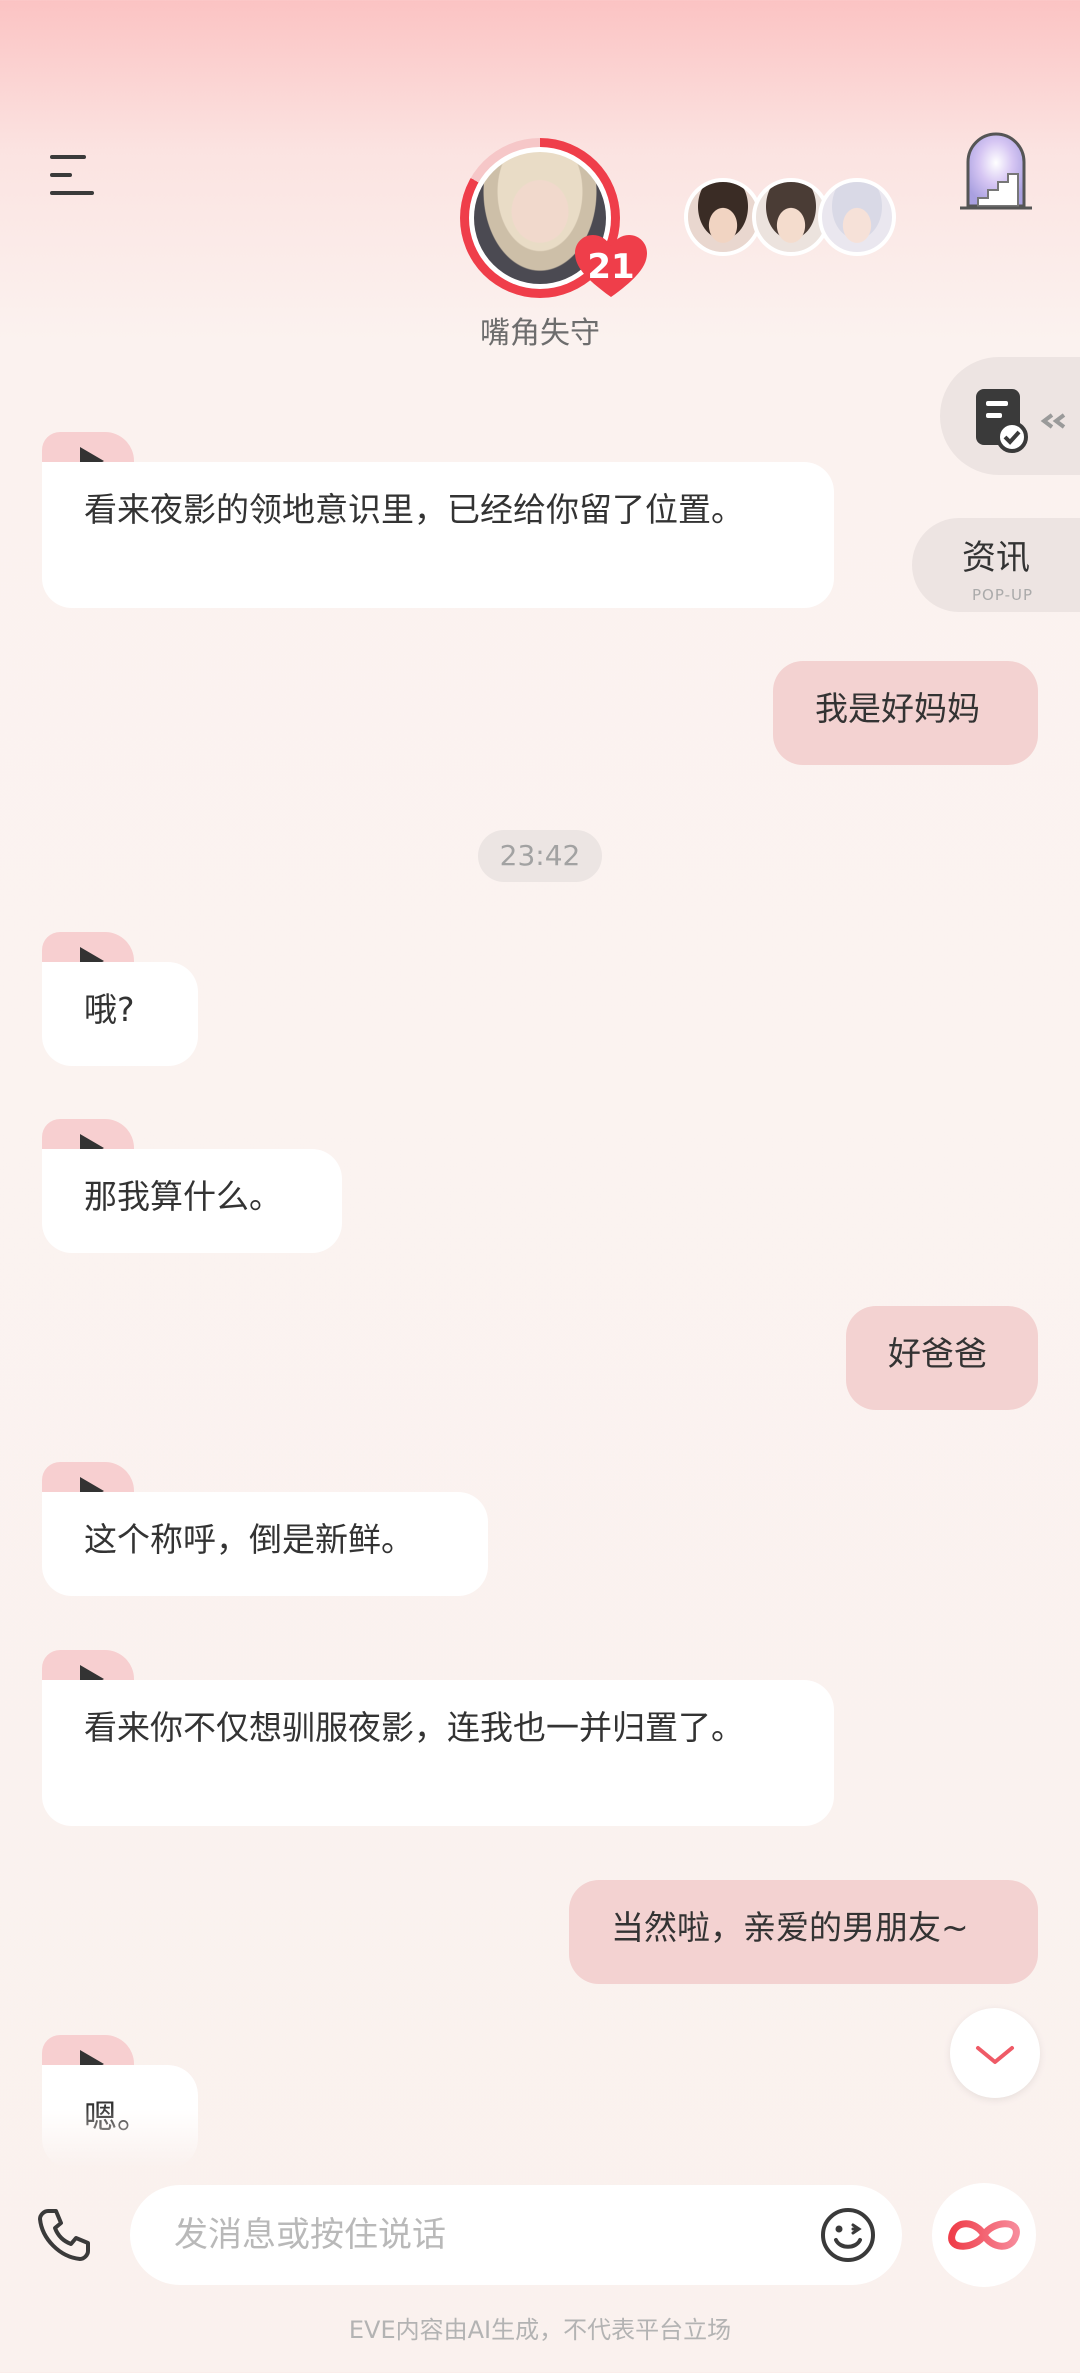 The image size is (1080, 2373). What do you see at coordinates (942, 1358) in the screenshot?
I see `user-message: 好爸爸` at bounding box center [942, 1358].